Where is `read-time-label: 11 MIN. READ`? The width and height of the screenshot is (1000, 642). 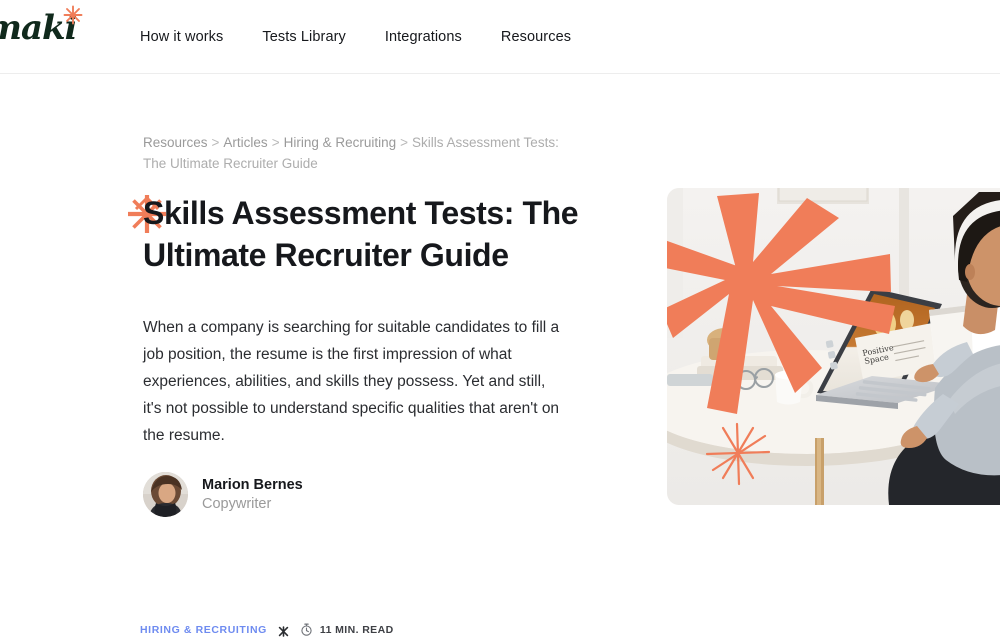
read-time-label: 11 MIN. READ is located at coordinates (356, 629).